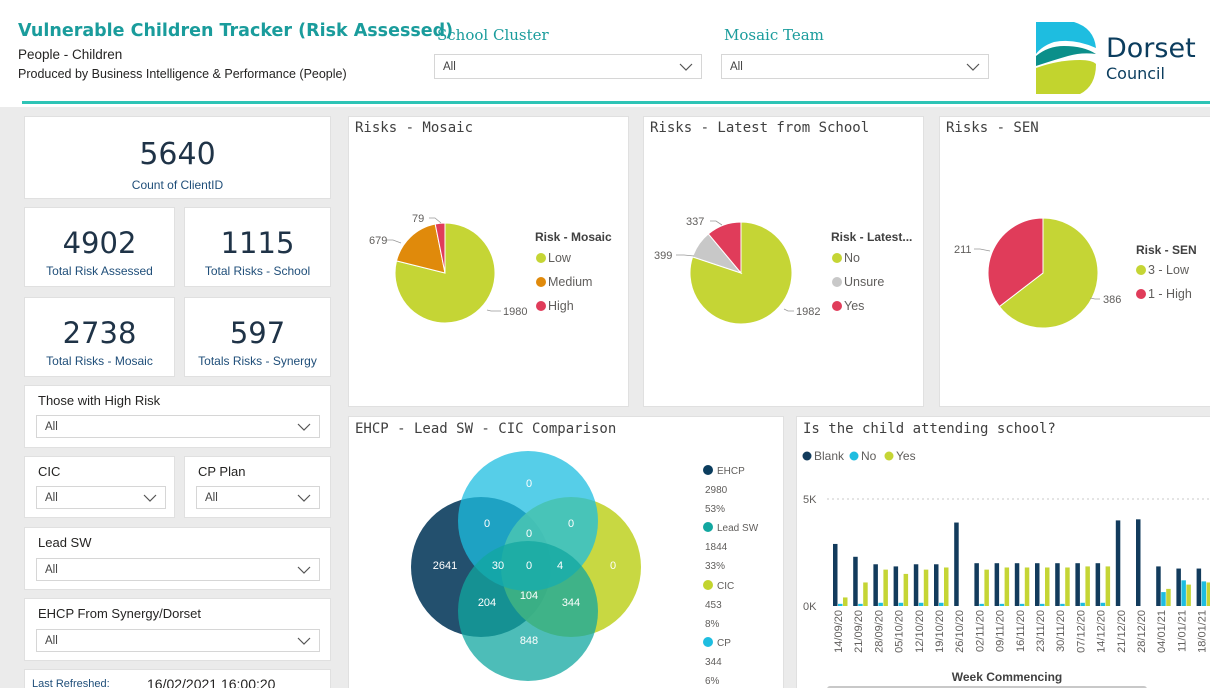 Image resolution: width=1210 pixels, height=688 pixels. I want to click on venn-legend-count: 2980, so click(716, 490).